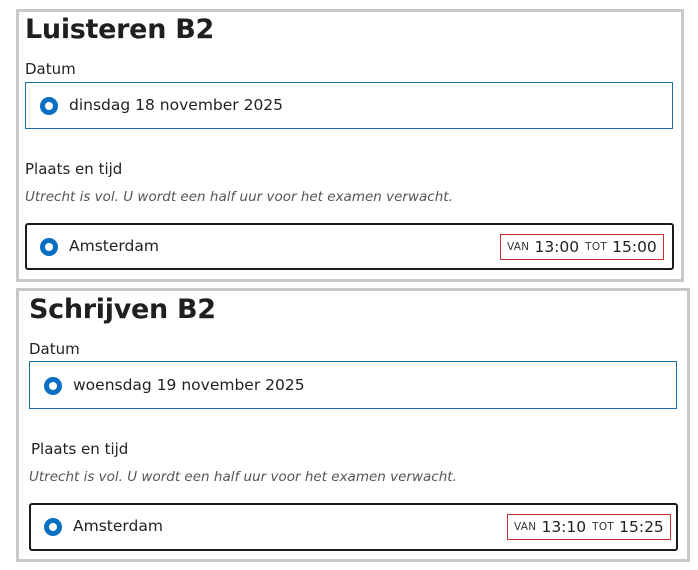 Image resolution: width=698 pixels, height=570 pixels. What do you see at coordinates (353, 527) in the screenshot?
I see `place-option-radio: Amsterdam VAN 13:10 TOT 15:25` at bounding box center [353, 527].